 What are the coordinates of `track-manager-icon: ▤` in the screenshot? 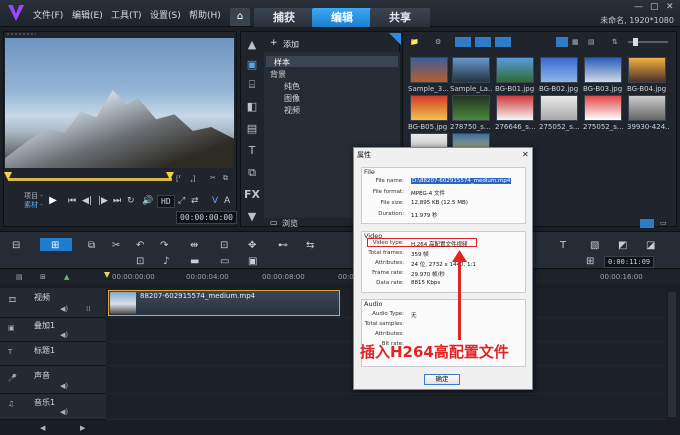 It's located at (19, 277).